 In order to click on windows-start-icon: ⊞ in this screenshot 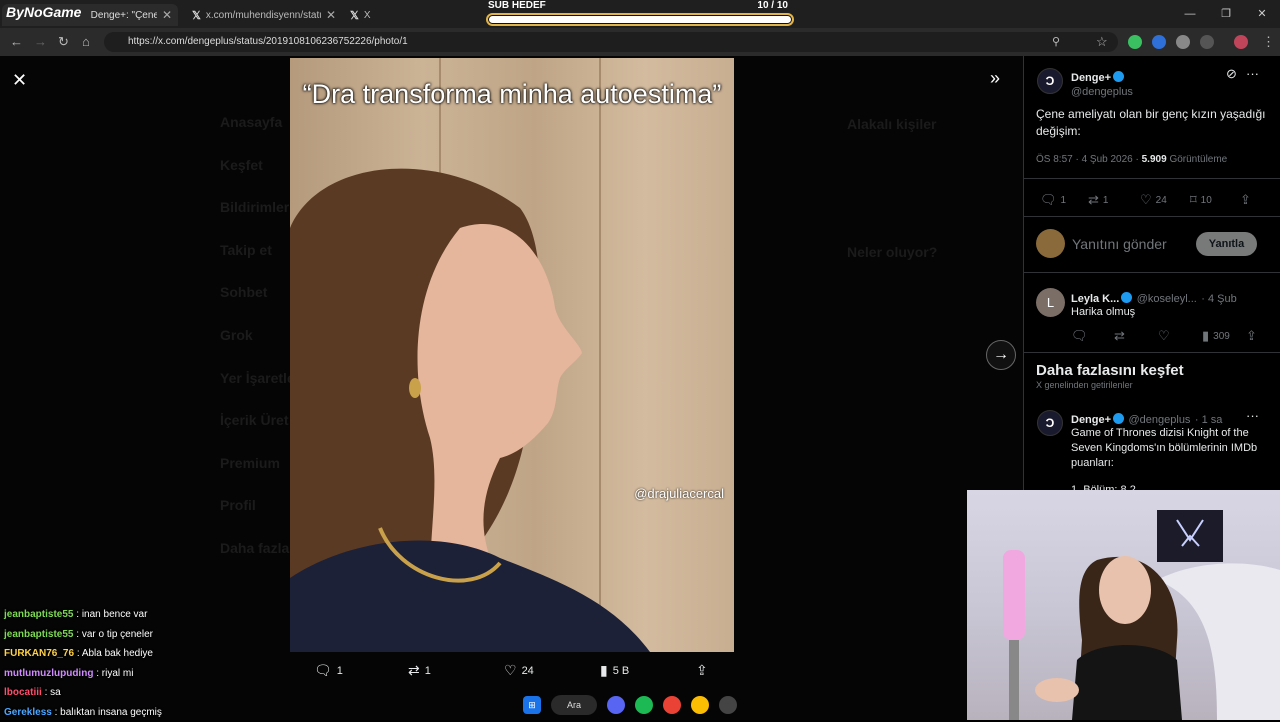, I will do `click(532, 705)`.